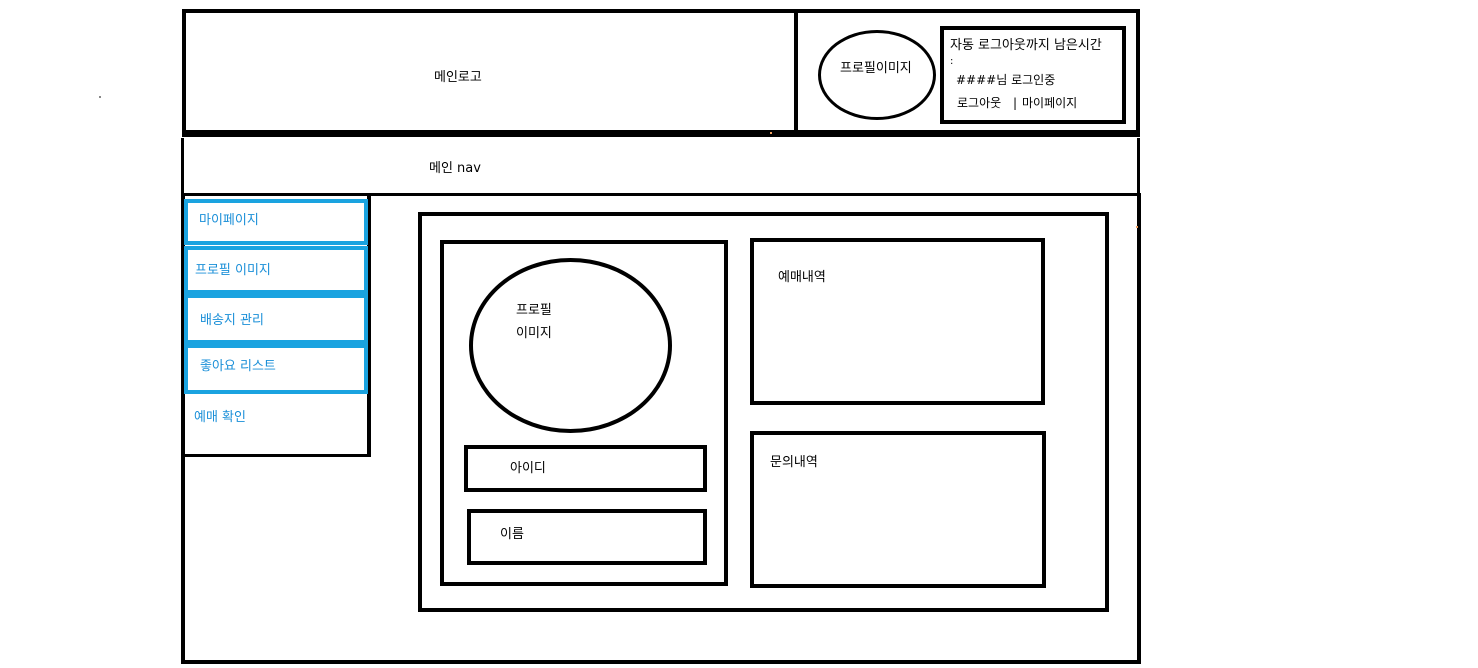 The height and width of the screenshot is (668, 1478). Describe the element at coordinates (979, 103) in the screenshot. I see `logout-link: 로그아웃` at that location.